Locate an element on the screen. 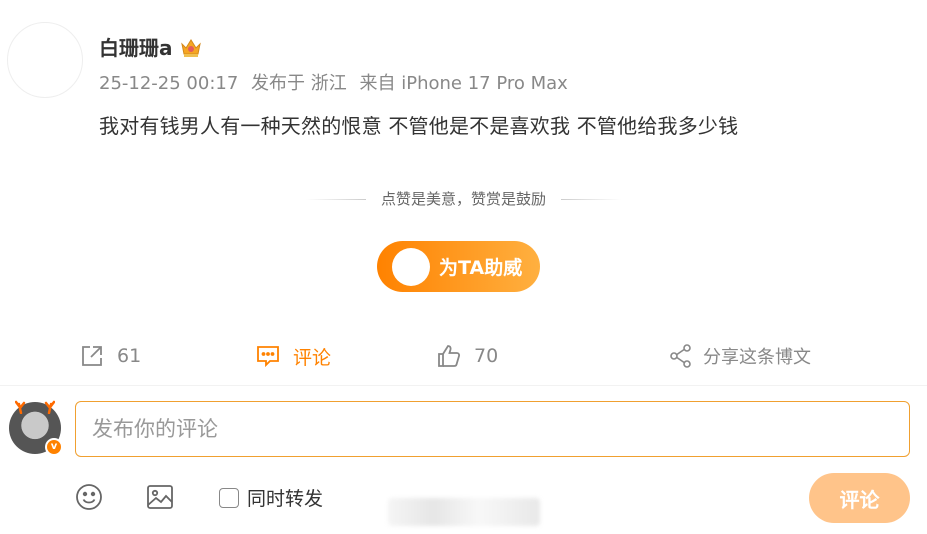  post-time: 25-12-25 00:17 is located at coordinates (168, 83).